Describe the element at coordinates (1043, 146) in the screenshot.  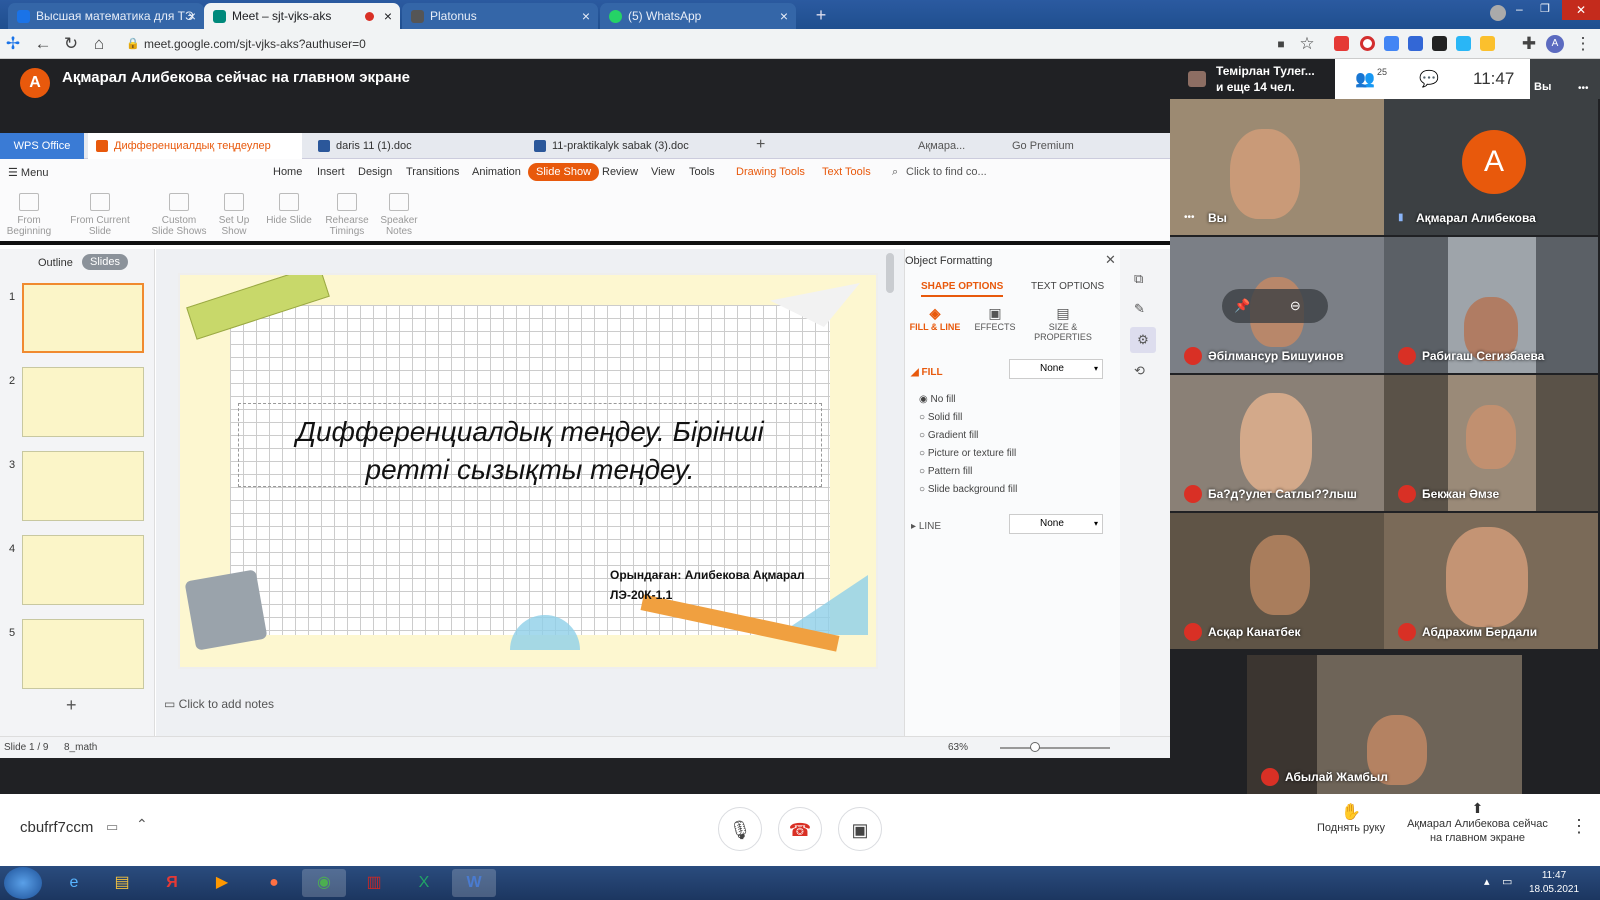
I see `go-premium-button: Go Premium` at that location.